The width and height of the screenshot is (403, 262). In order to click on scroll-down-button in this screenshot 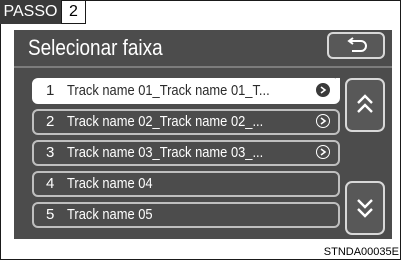, I will do `click(365, 208)`.